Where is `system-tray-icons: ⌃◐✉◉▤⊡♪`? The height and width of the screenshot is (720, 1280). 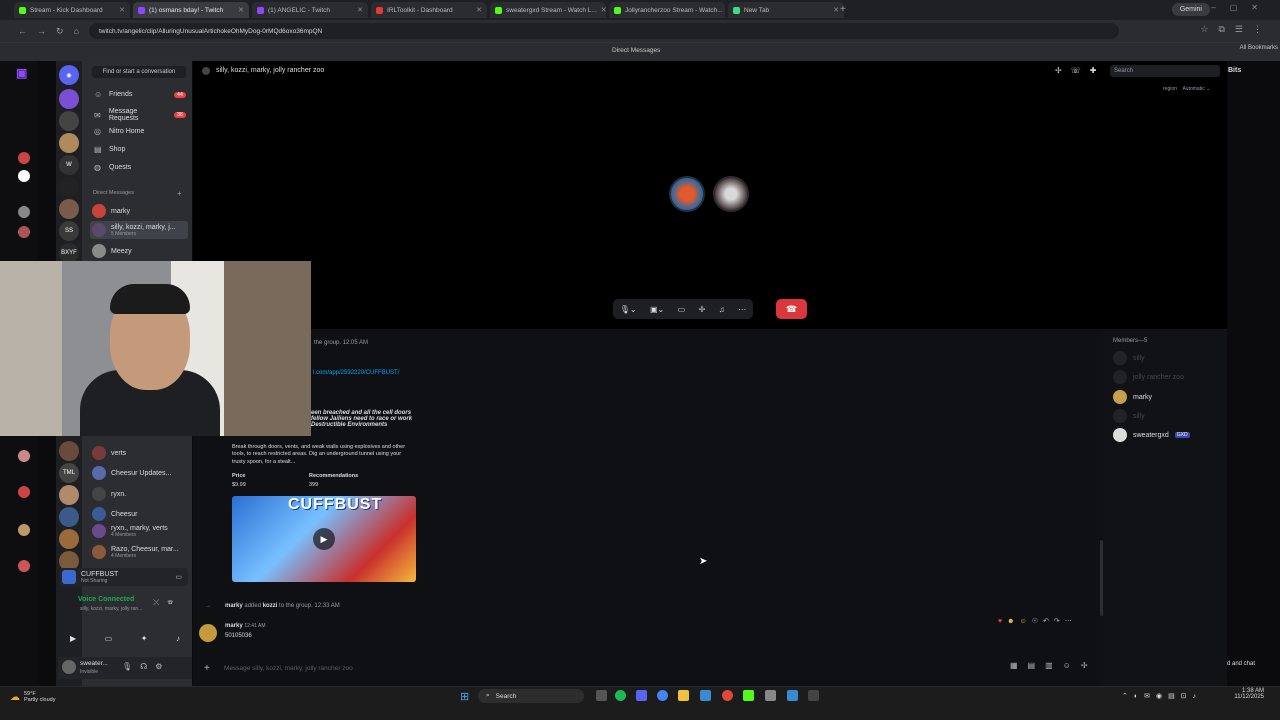
system-tray-icons: ⌃◐✉◉▤⊡♪ is located at coordinates (1162, 696).